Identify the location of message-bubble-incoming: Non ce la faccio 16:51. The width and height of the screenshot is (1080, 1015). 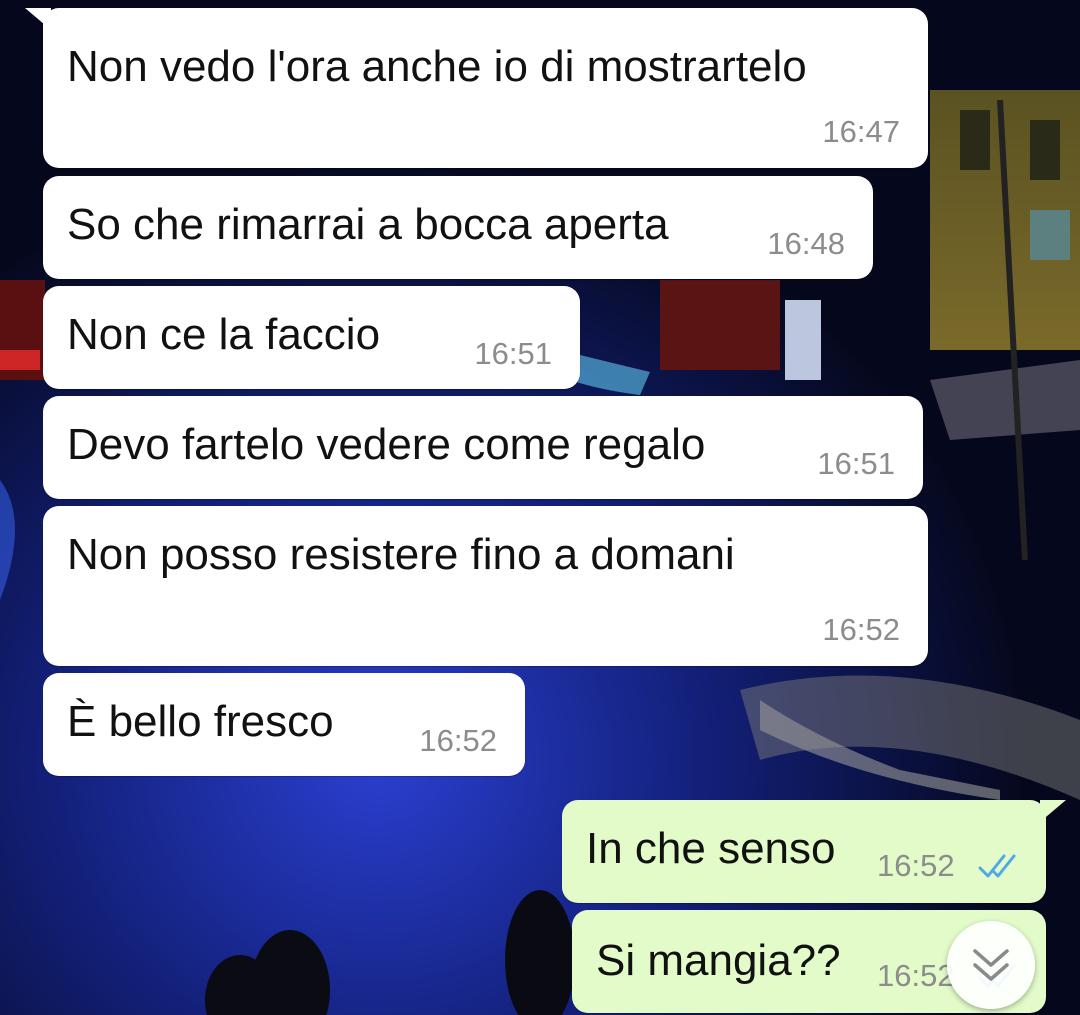
(311, 337).